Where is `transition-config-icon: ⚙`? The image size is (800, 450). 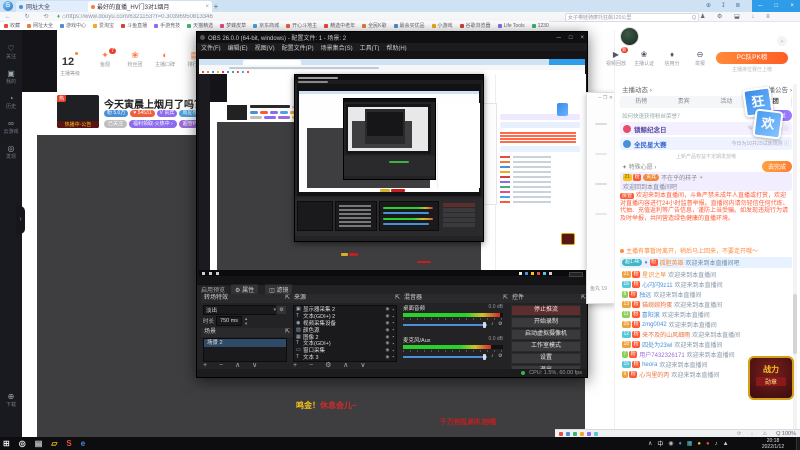 transition-config-icon: ⚙ is located at coordinates (281, 310).